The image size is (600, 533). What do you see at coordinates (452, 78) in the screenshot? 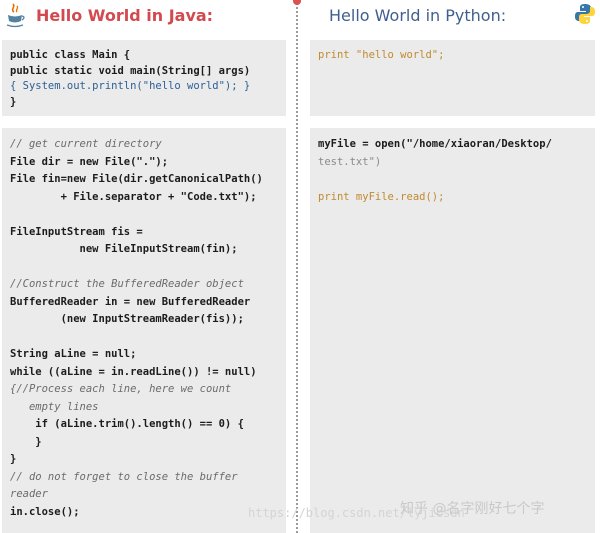
I see `python-hello-code-panel: print "hello world";` at bounding box center [452, 78].